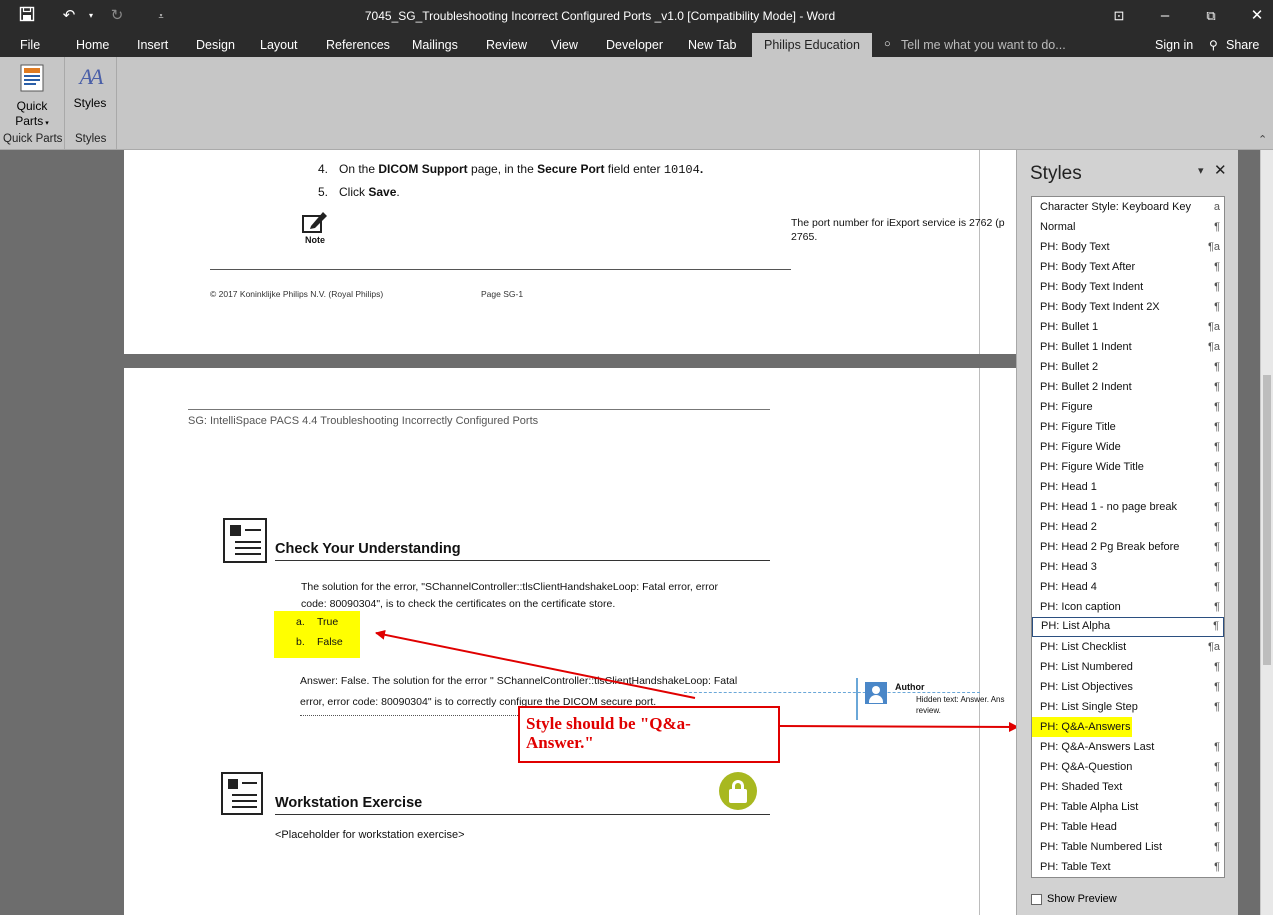 This screenshot has height=915, width=1273. Describe the element at coordinates (1220, 170) in the screenshot. I see `close-pane-icon: ✕` at that location.